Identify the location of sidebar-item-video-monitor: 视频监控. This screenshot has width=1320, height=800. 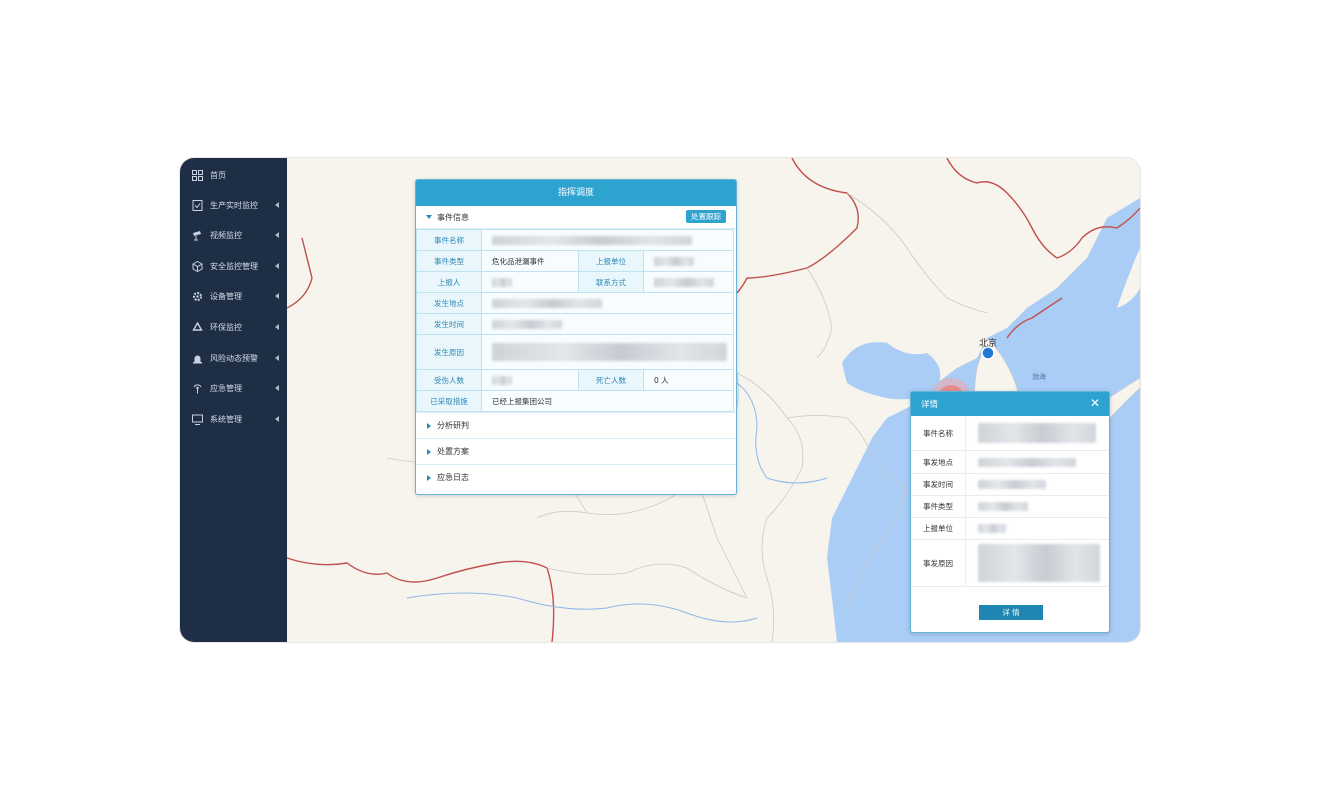
(233, 235).